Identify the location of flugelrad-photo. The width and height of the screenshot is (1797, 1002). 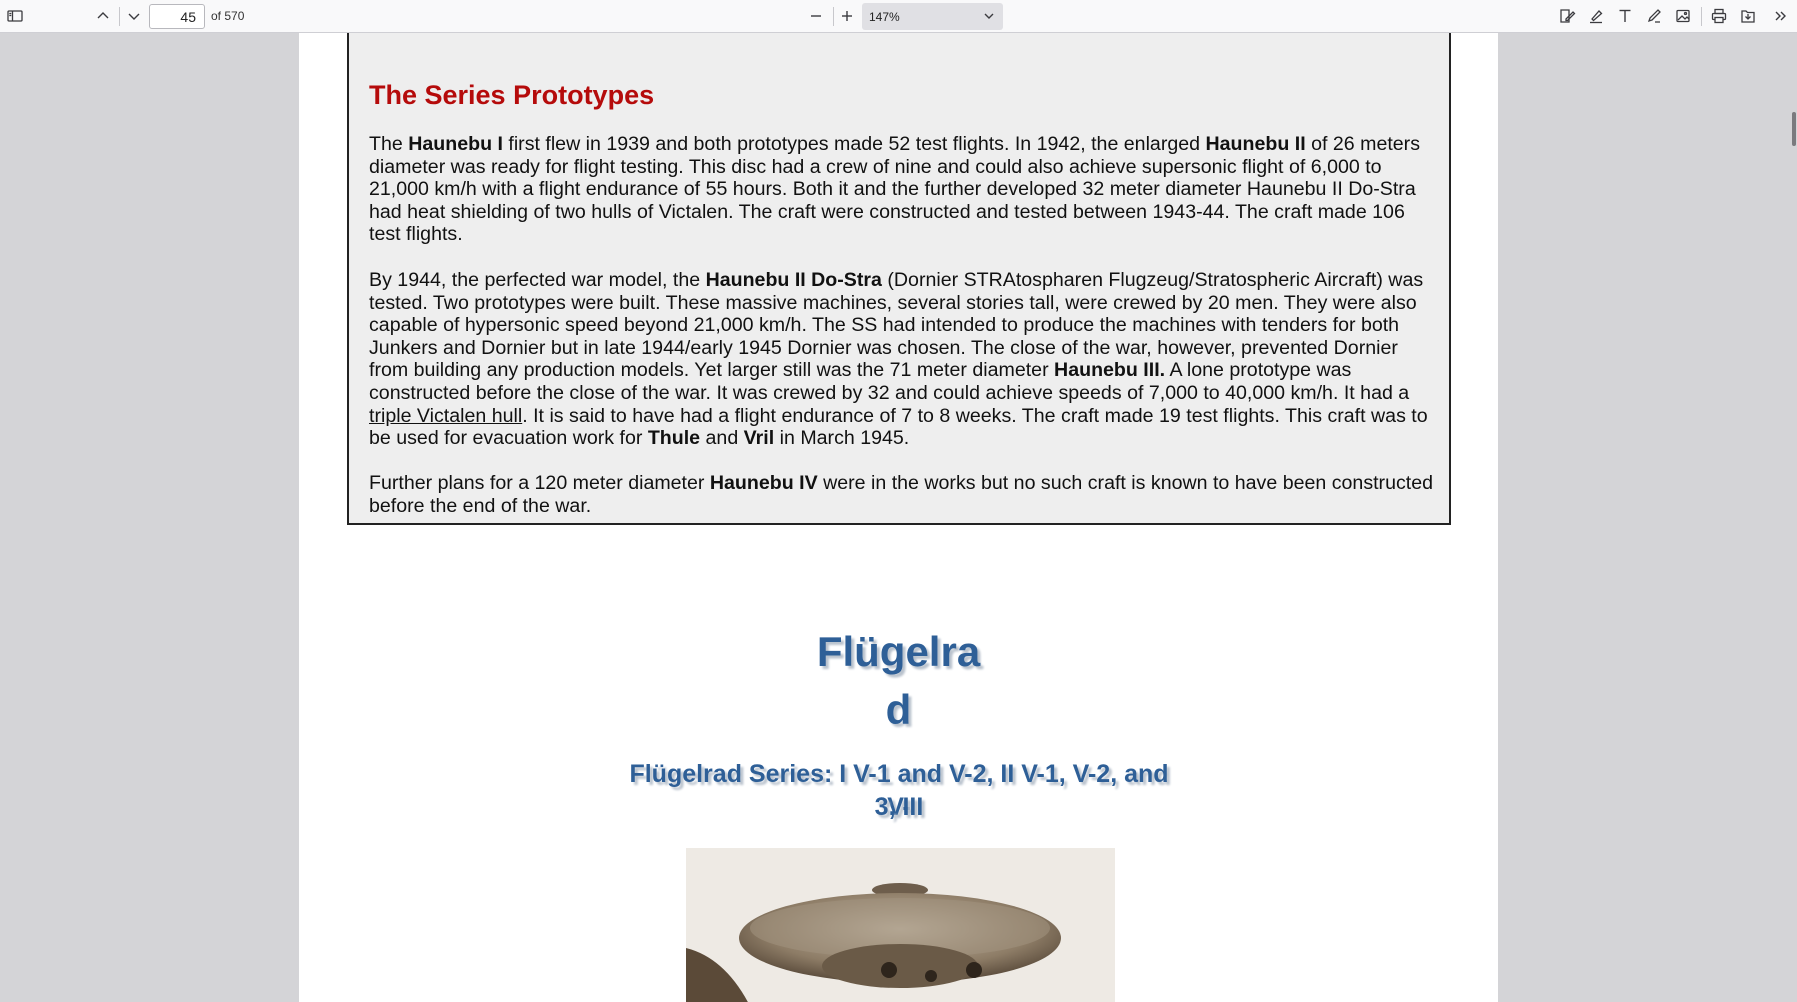
(900, 925).